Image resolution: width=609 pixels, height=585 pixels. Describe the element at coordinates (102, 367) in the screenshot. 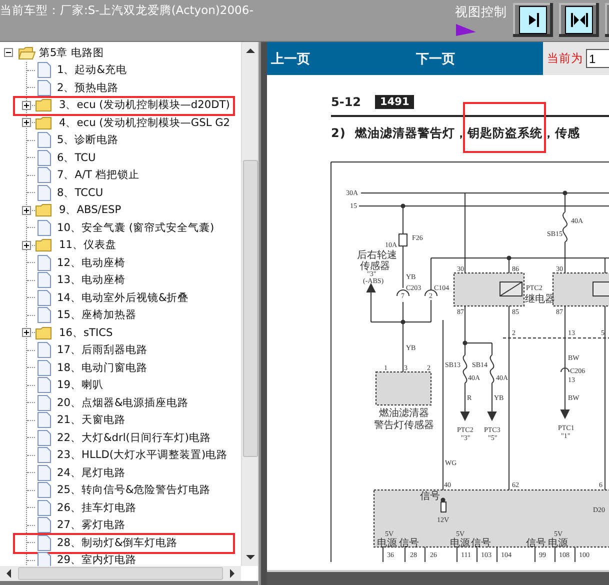

I see `tree-item: 18、电动门窗电路` at that location.